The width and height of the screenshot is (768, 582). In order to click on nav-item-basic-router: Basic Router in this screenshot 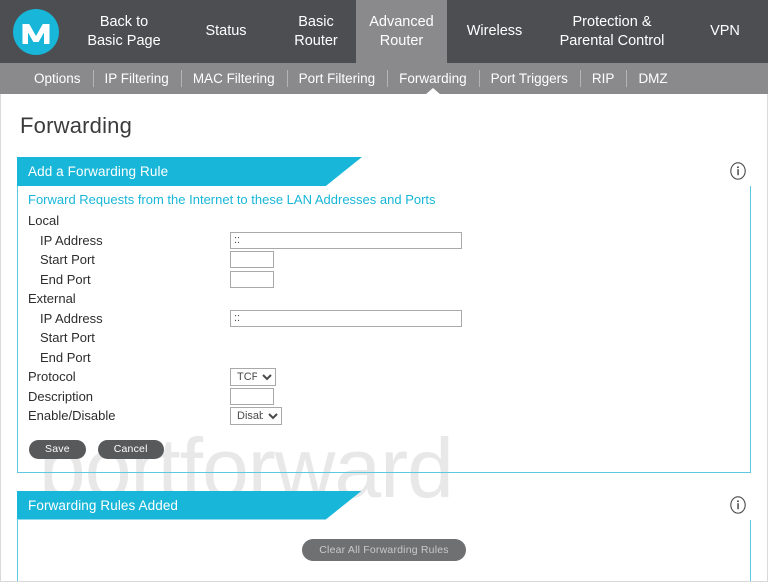, I will do `click(316, 31)`.